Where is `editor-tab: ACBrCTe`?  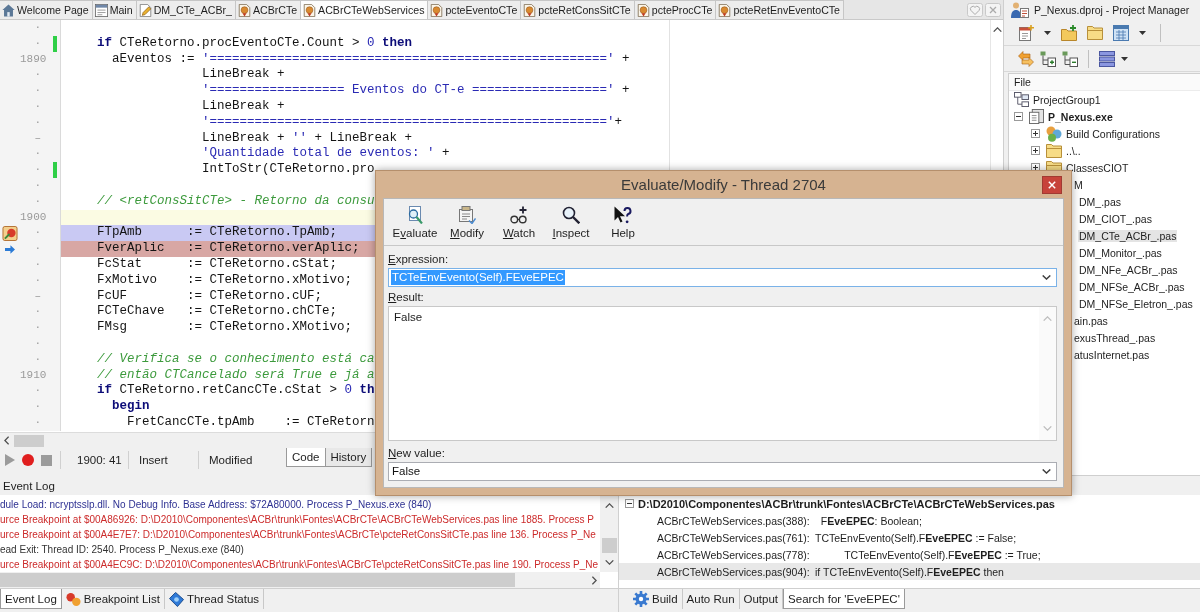 editor-tab: ACBrCTe is located at coordinates (268, 9).